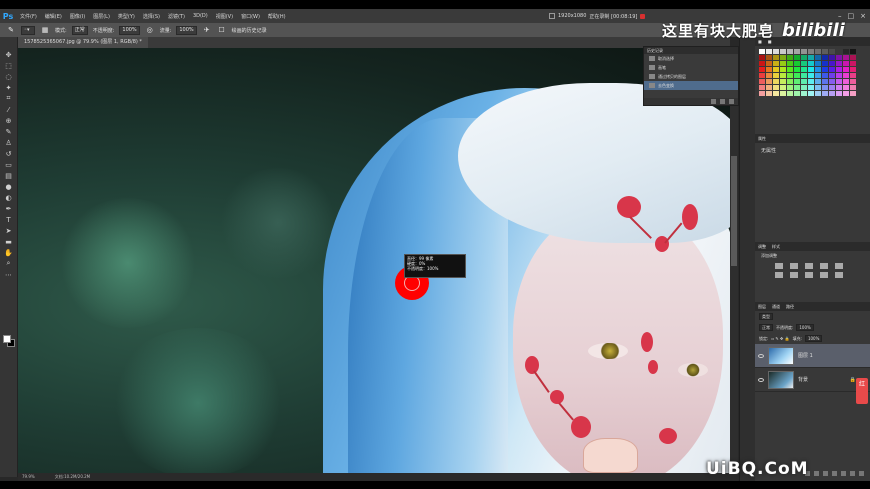  What do you see at coordinates (9, 65) in the screenshot?
I see `marquee-tool-icon: ⬚` at bounding box center [9, 65].